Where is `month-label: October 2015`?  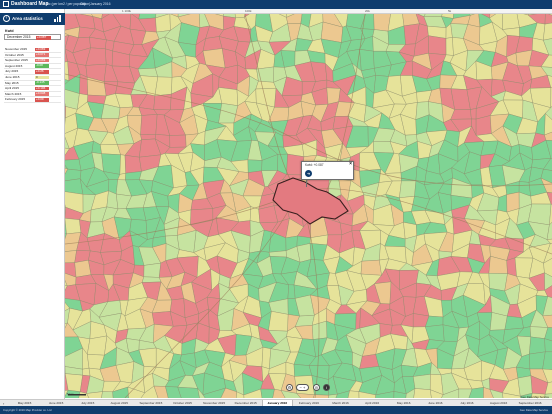 month-label: October 2015 is located at coordinates (14, 54).